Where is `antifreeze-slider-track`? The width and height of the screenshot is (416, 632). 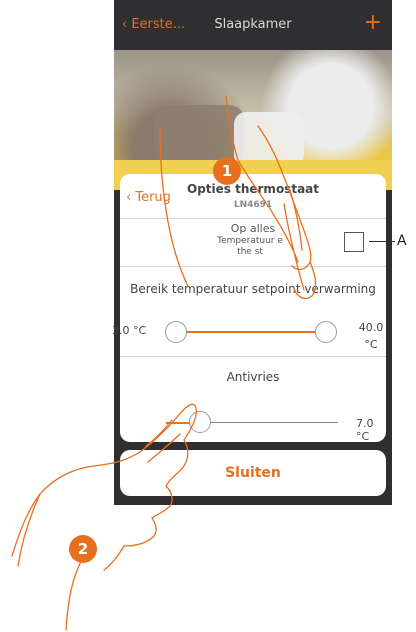
antifreeze-slider-track is located at coordinates (269, 422).